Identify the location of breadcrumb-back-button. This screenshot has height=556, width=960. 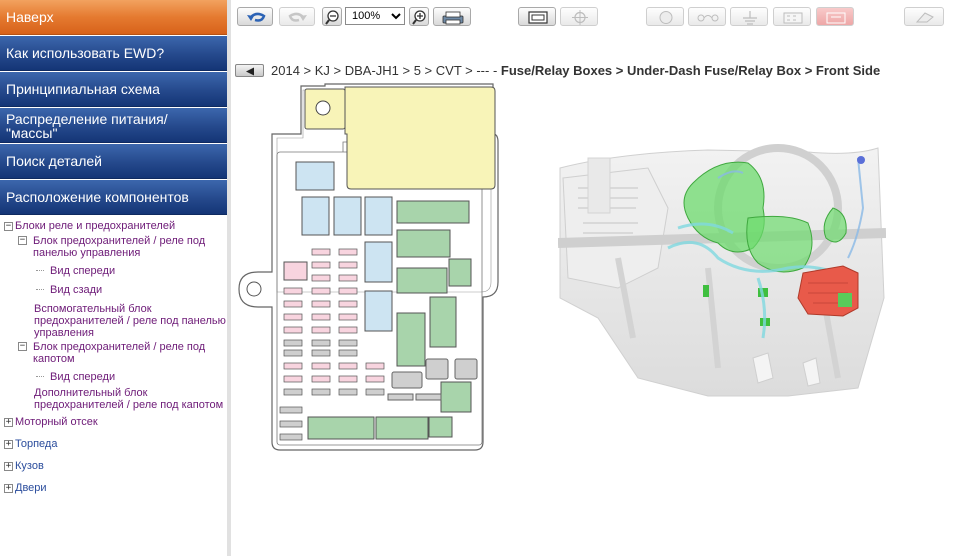
(249, 70).